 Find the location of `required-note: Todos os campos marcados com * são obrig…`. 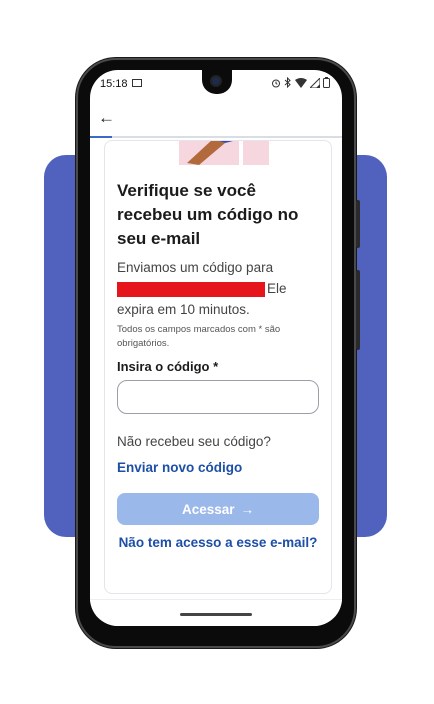

required-note: Todos os campos marcados com * são obrig… is located at coordinates (199, 336).